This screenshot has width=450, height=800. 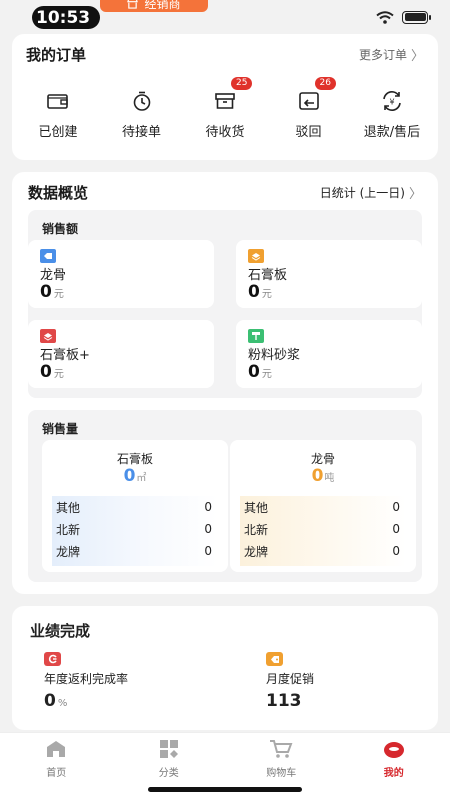 I want to click on perf-label: 月度促销, so click(x=290, y=679).